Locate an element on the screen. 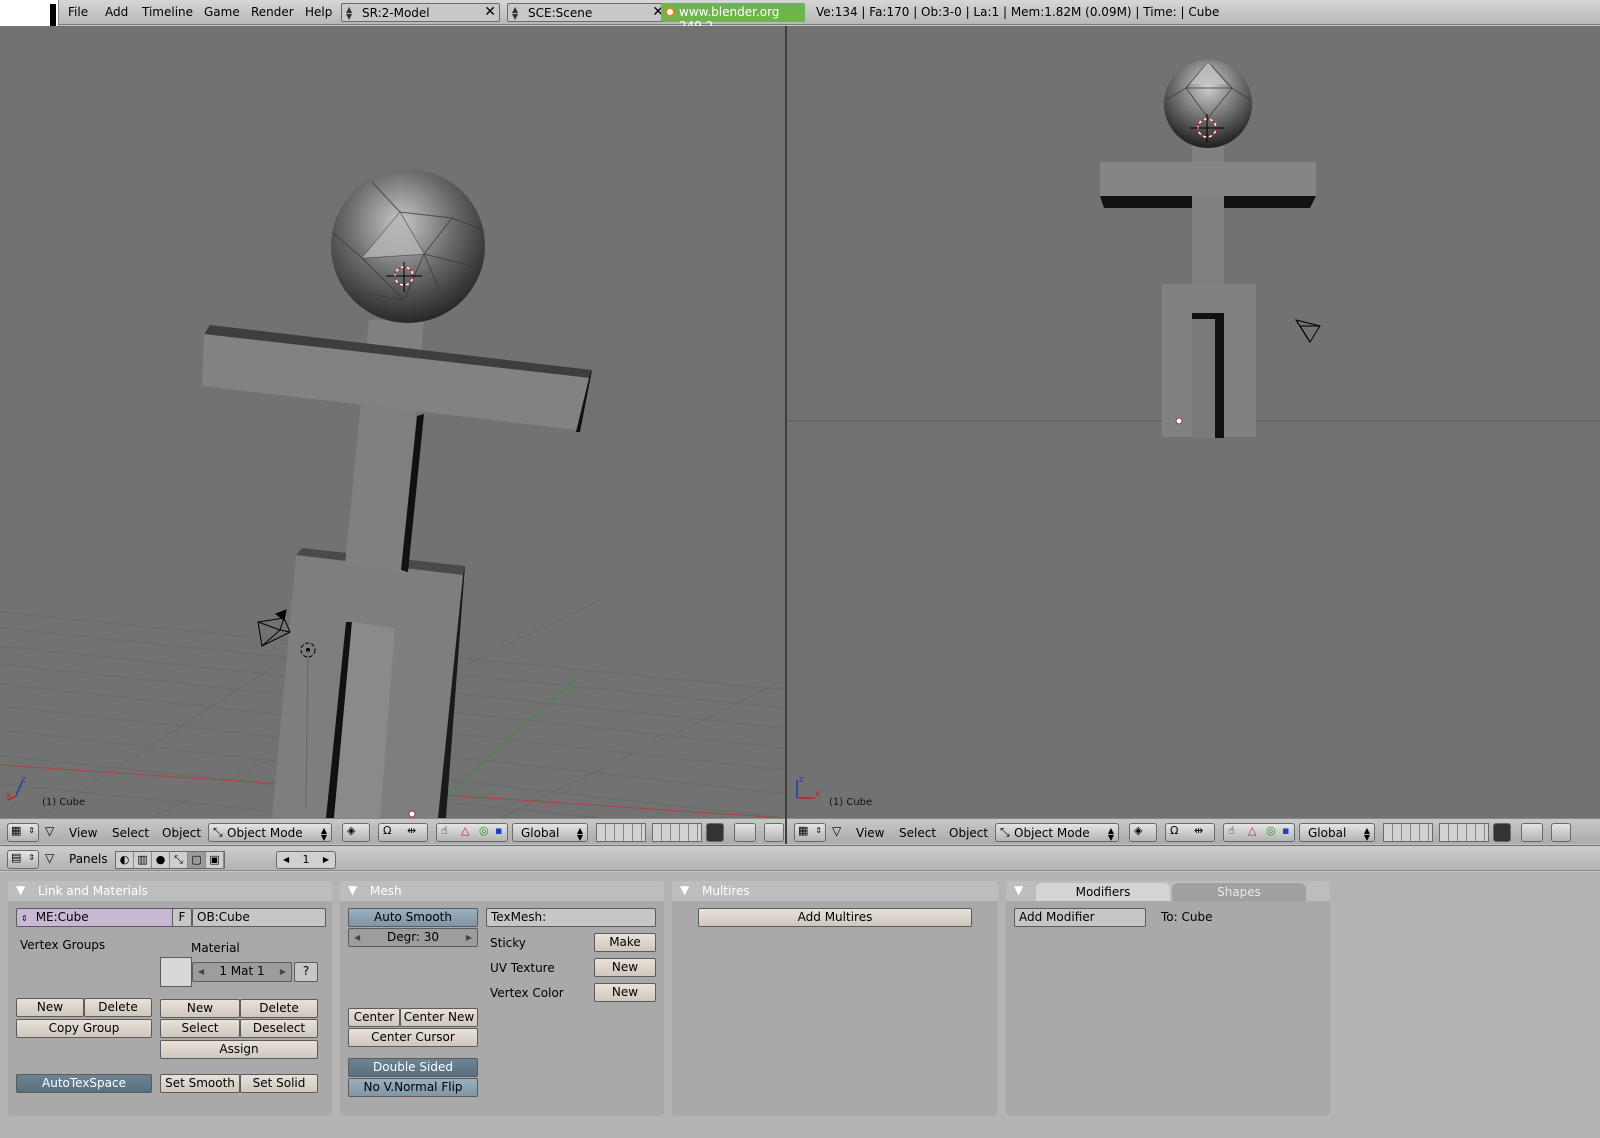 The image size is (1600, 1138). set-smooth-button: Set Smooth is located at coordinates (200, 1083).